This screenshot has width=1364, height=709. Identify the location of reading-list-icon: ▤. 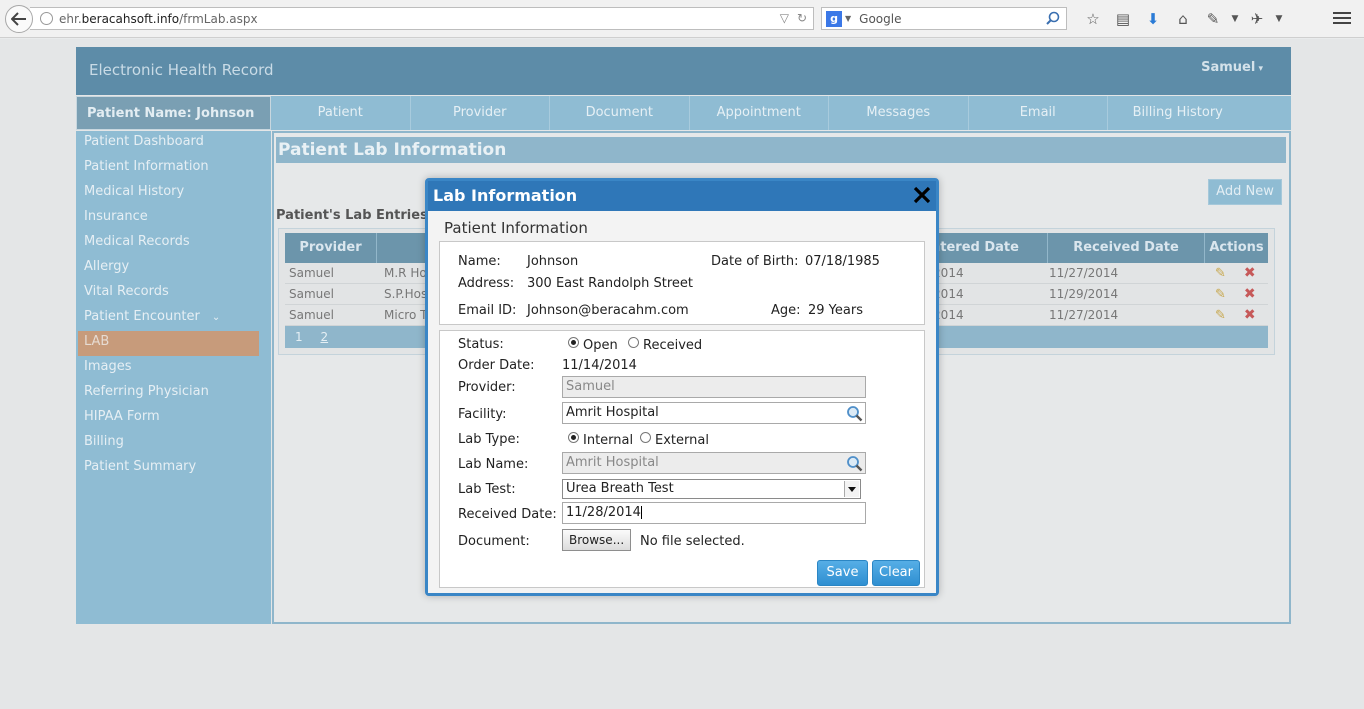
(1123, 19).